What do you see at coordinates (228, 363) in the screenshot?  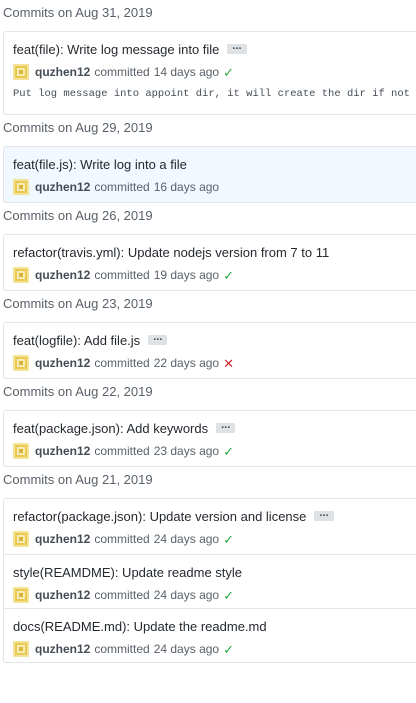 I see `x-icon: ✕` at bounding box center [228, 363].